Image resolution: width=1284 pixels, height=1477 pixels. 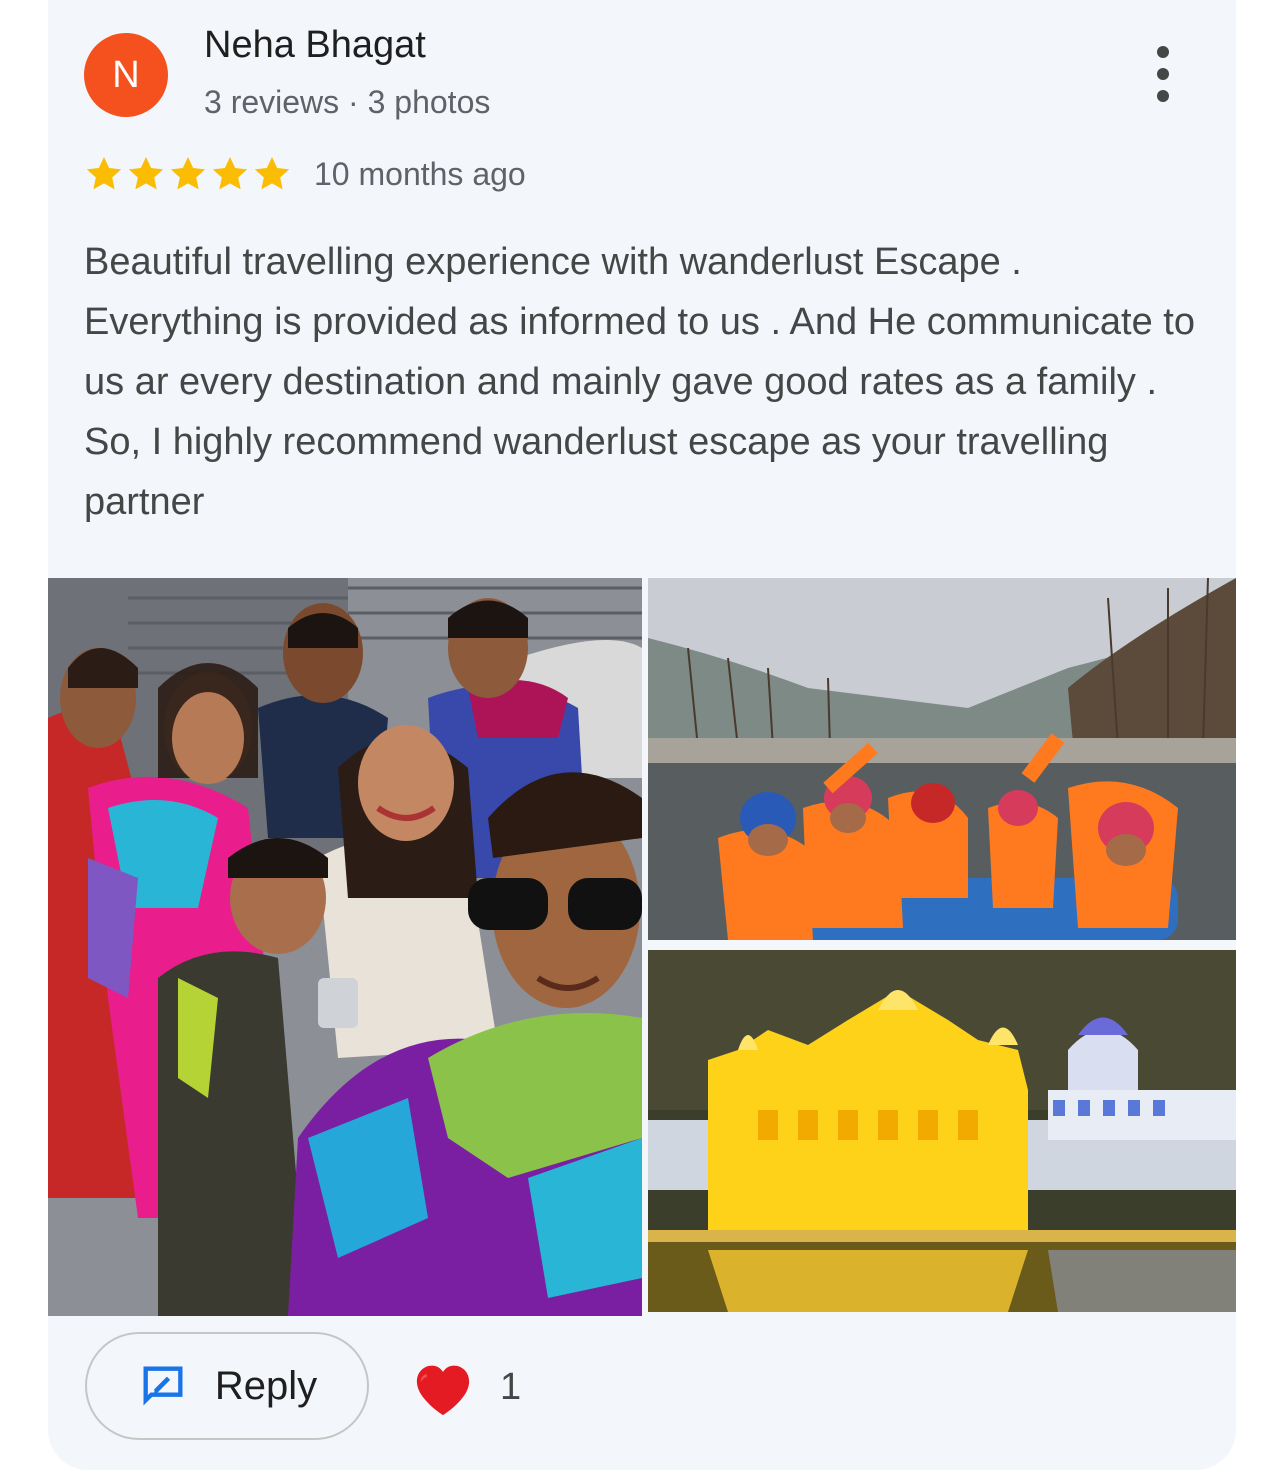 What do you see at coordinates (443, 1389) in the screenshot?
I see `heart-icon` at bounding box center [443, 1389].